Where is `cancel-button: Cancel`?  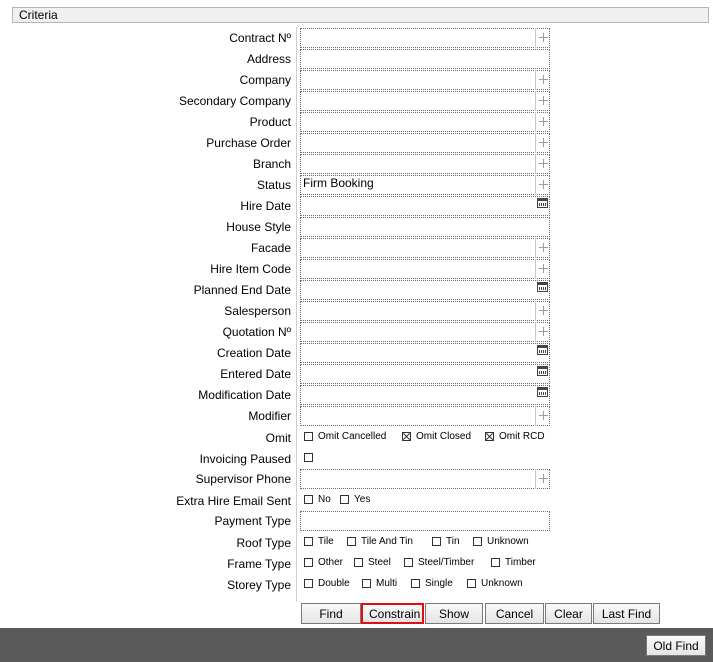 cancel-button: Cancel is located at coordinates (514, 613).